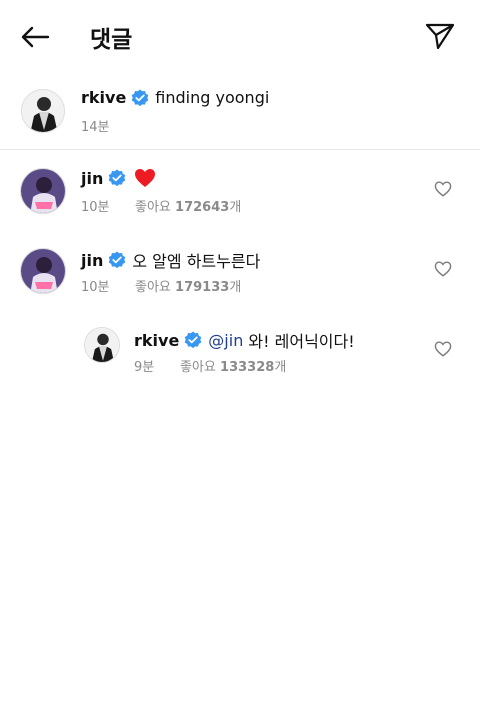 The width and height of the screenshot is (480, 704). Describe the element at coordinates (156, 340) in the screenshot. I see `reply-username: rkive` at that location.